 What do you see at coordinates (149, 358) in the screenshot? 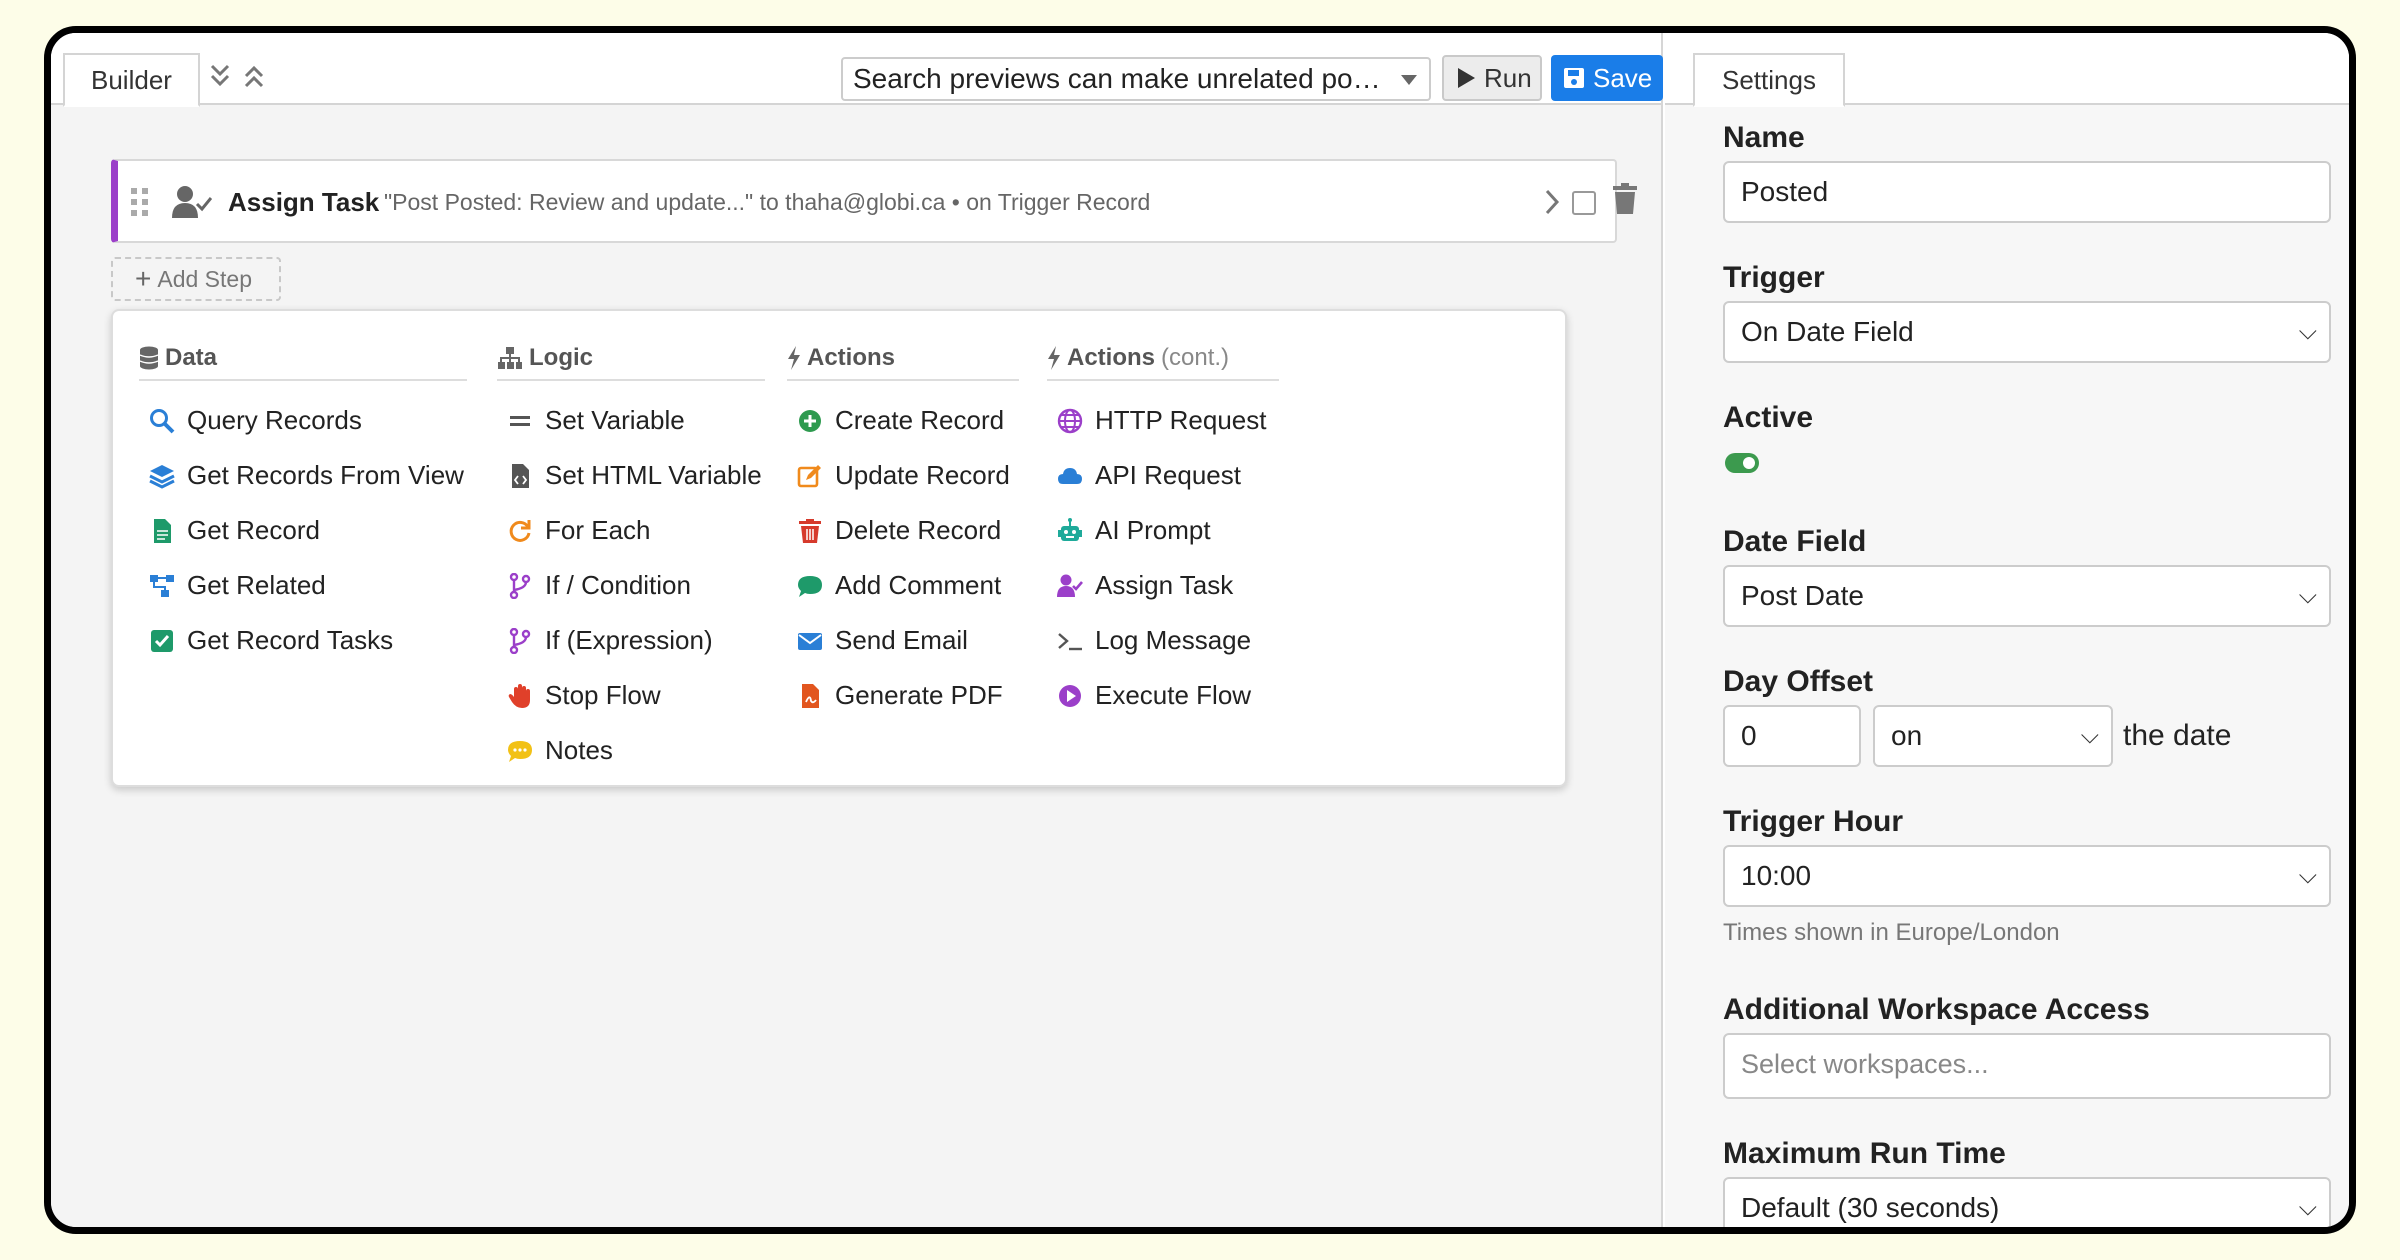
I see `database-icon` at bounding box center [149, 358].